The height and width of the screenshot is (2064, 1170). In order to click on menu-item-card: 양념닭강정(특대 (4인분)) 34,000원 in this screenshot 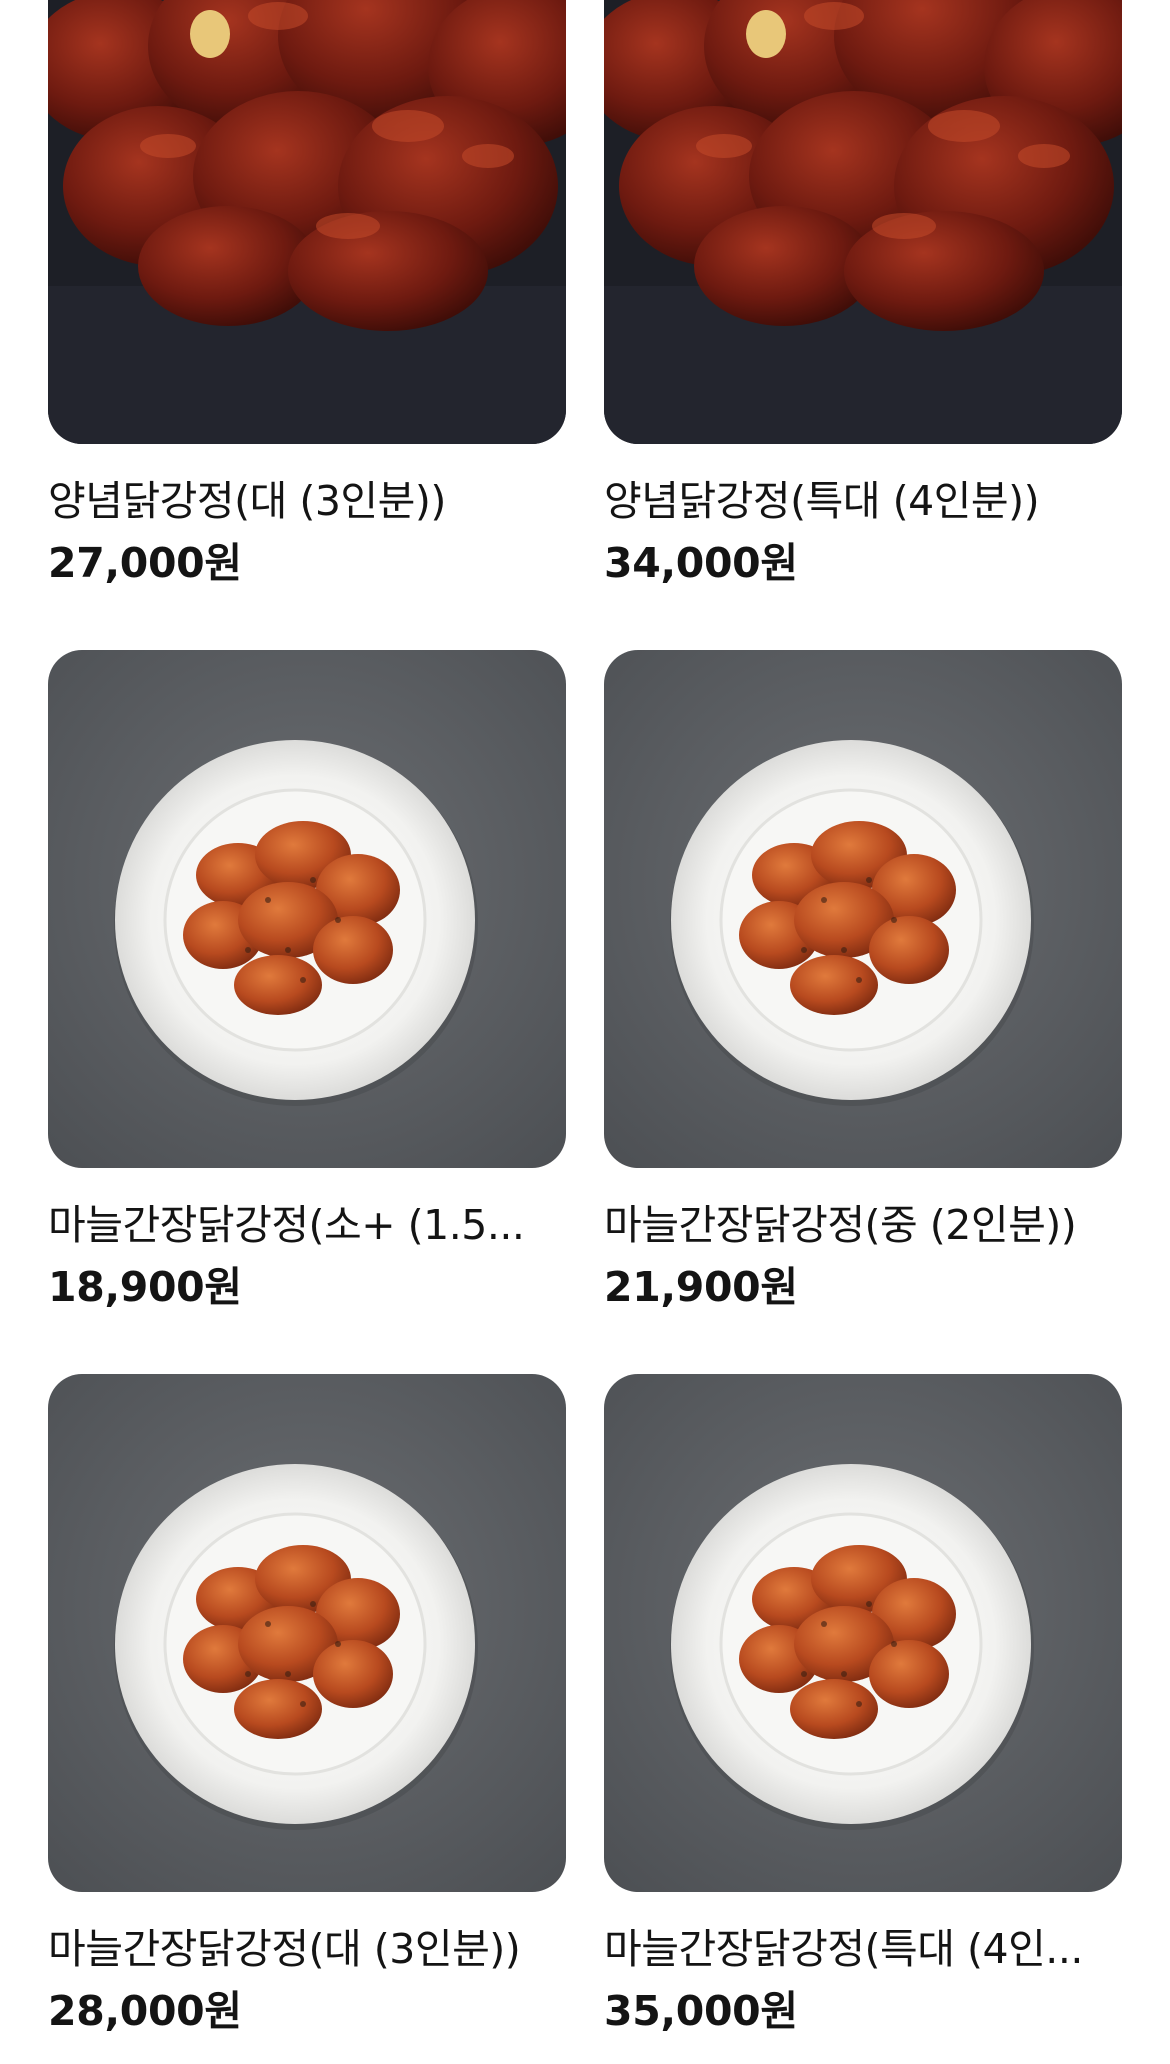, I will do `click(863, 295)`.